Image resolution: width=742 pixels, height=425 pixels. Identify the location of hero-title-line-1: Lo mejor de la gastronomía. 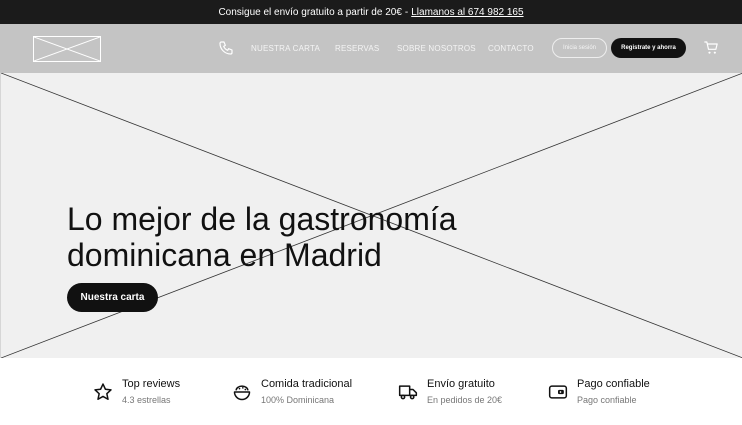
(262, 219).